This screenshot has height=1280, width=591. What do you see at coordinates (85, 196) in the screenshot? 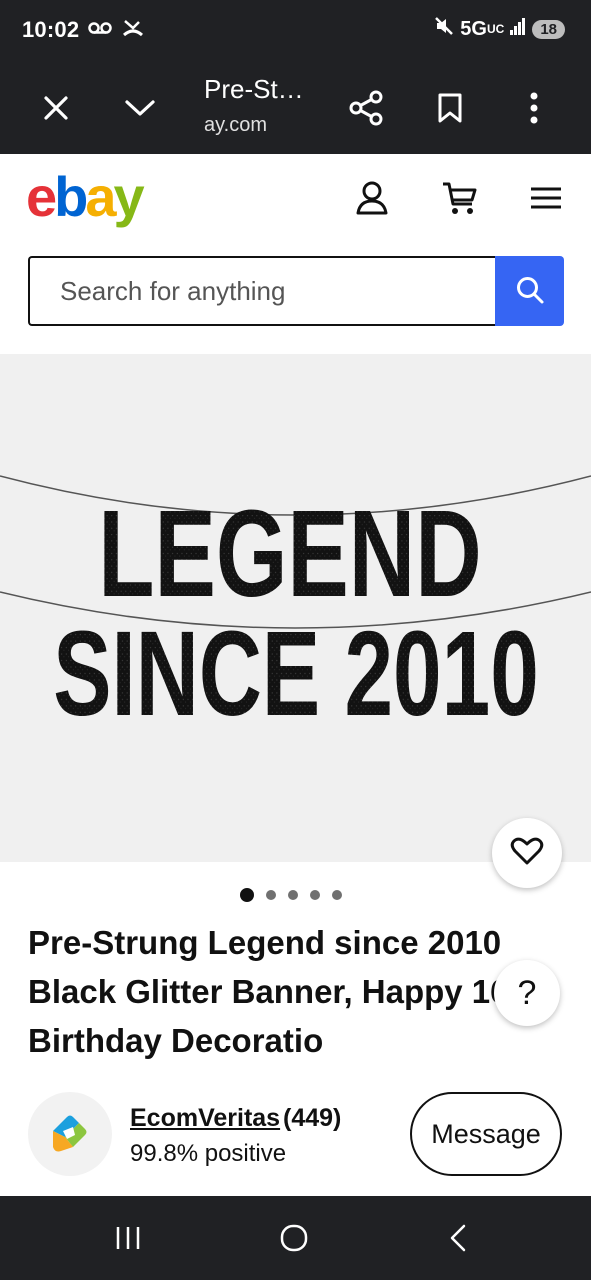
I see `ebay-logo: ebay` at bounding box center [85, 196].